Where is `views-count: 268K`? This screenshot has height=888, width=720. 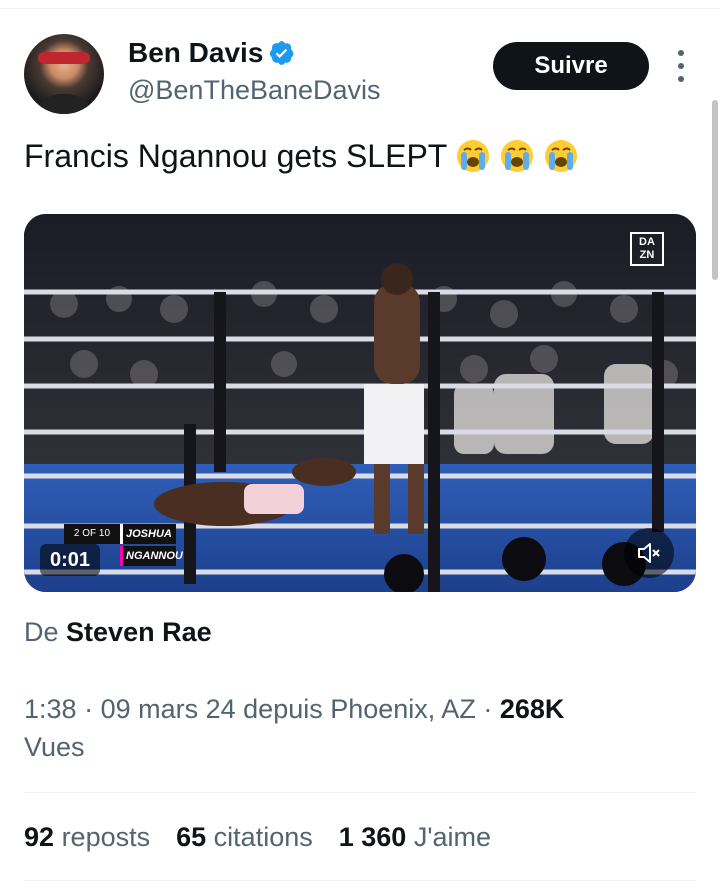 views-count: 268K is located at coordinates (532, 709).